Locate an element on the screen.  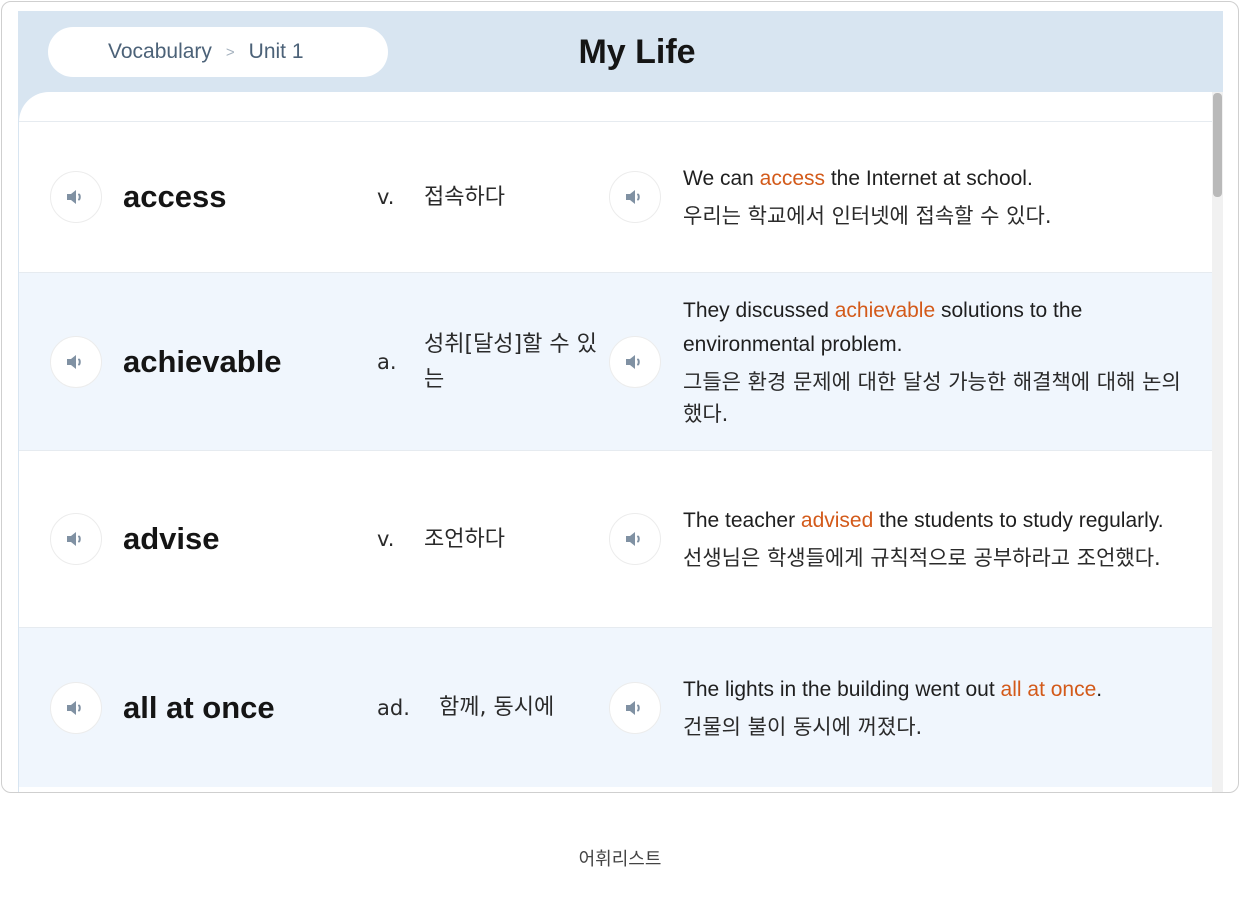
part-of-speech: ad. is located at coordinates (393, 707).